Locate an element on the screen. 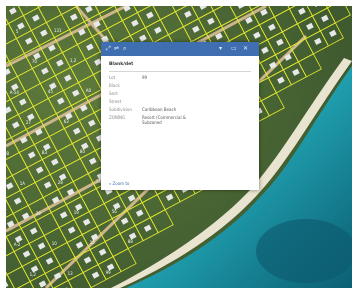  popup-header: ⤢ ⇌ ⌕ ▾ ▭ ✕ is located at coordinates (180, 49).